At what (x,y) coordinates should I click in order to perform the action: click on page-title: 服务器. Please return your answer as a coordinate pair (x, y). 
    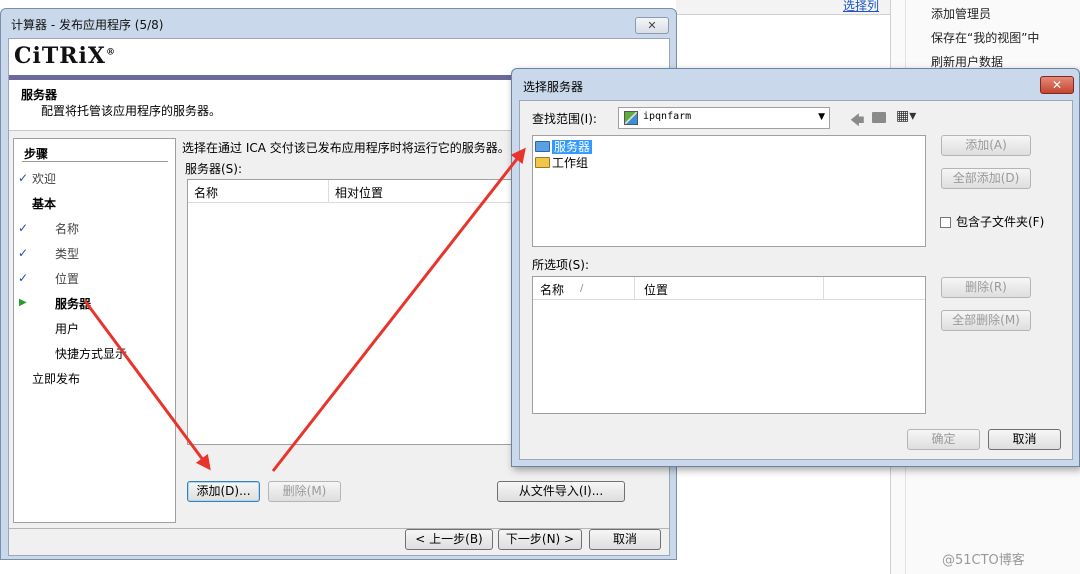
    Looking at the image, I should click on (39, 95).